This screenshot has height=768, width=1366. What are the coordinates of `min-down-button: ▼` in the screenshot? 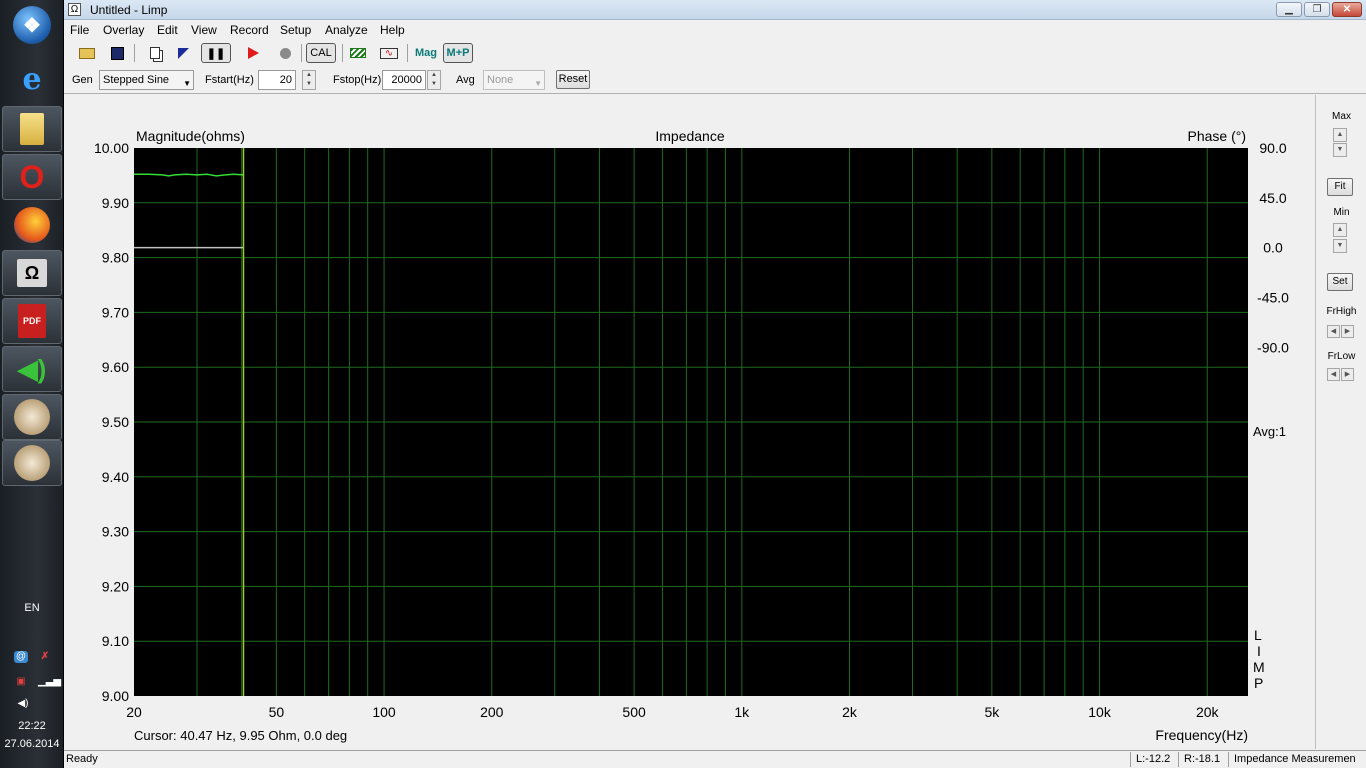 It's located at (1340, 246).